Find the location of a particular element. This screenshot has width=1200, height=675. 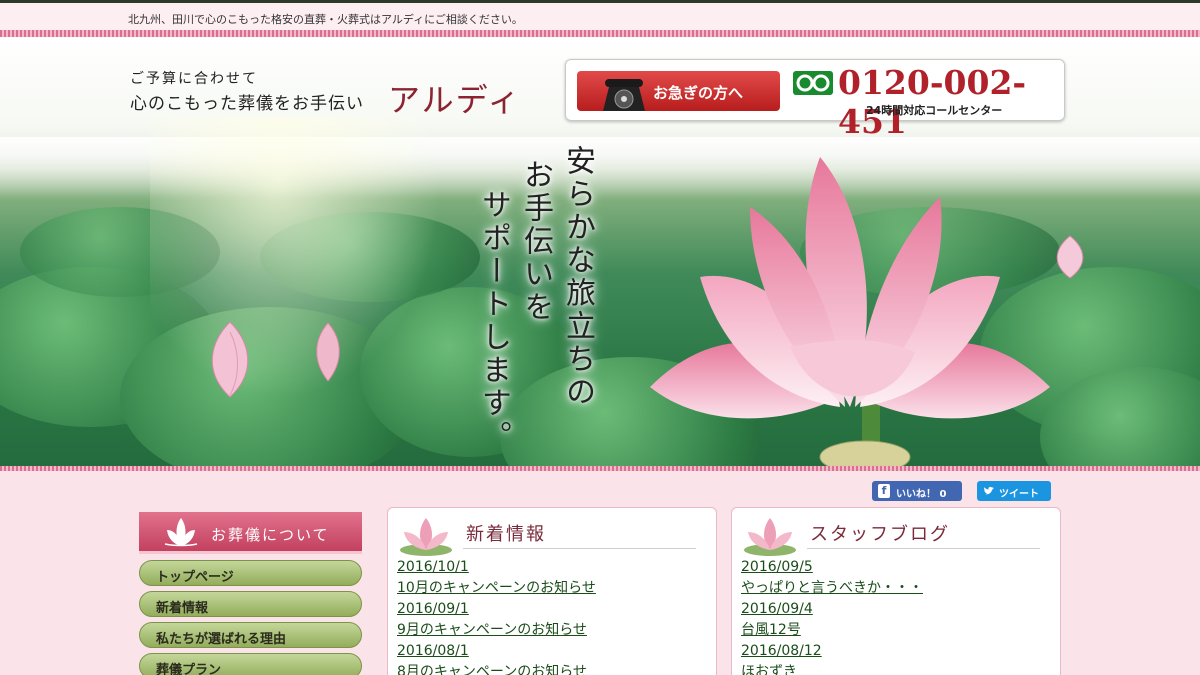

hero-bottom-border is located at coordinates (600, 468).